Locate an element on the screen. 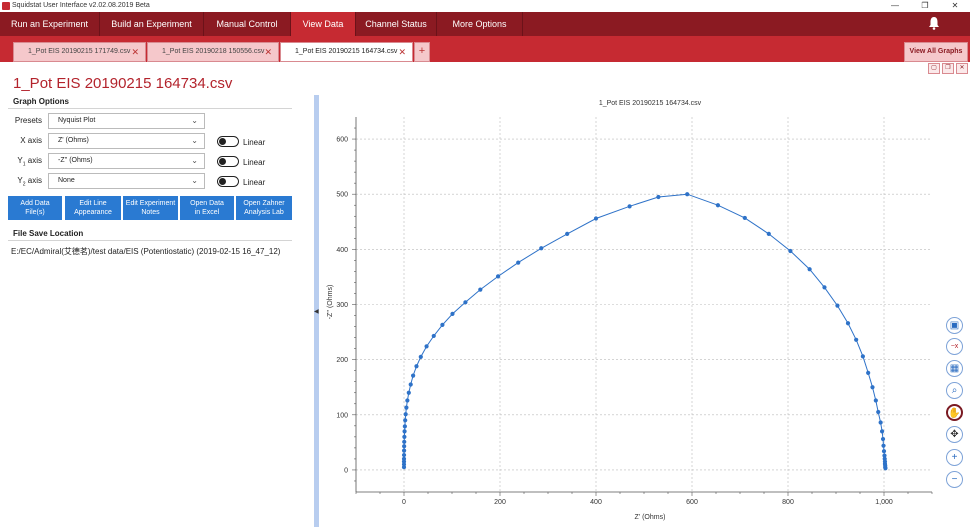 The width and height of the screenshot is (970, 527). presets-value: Nyquist Plot is located at coordinates (77, 120).